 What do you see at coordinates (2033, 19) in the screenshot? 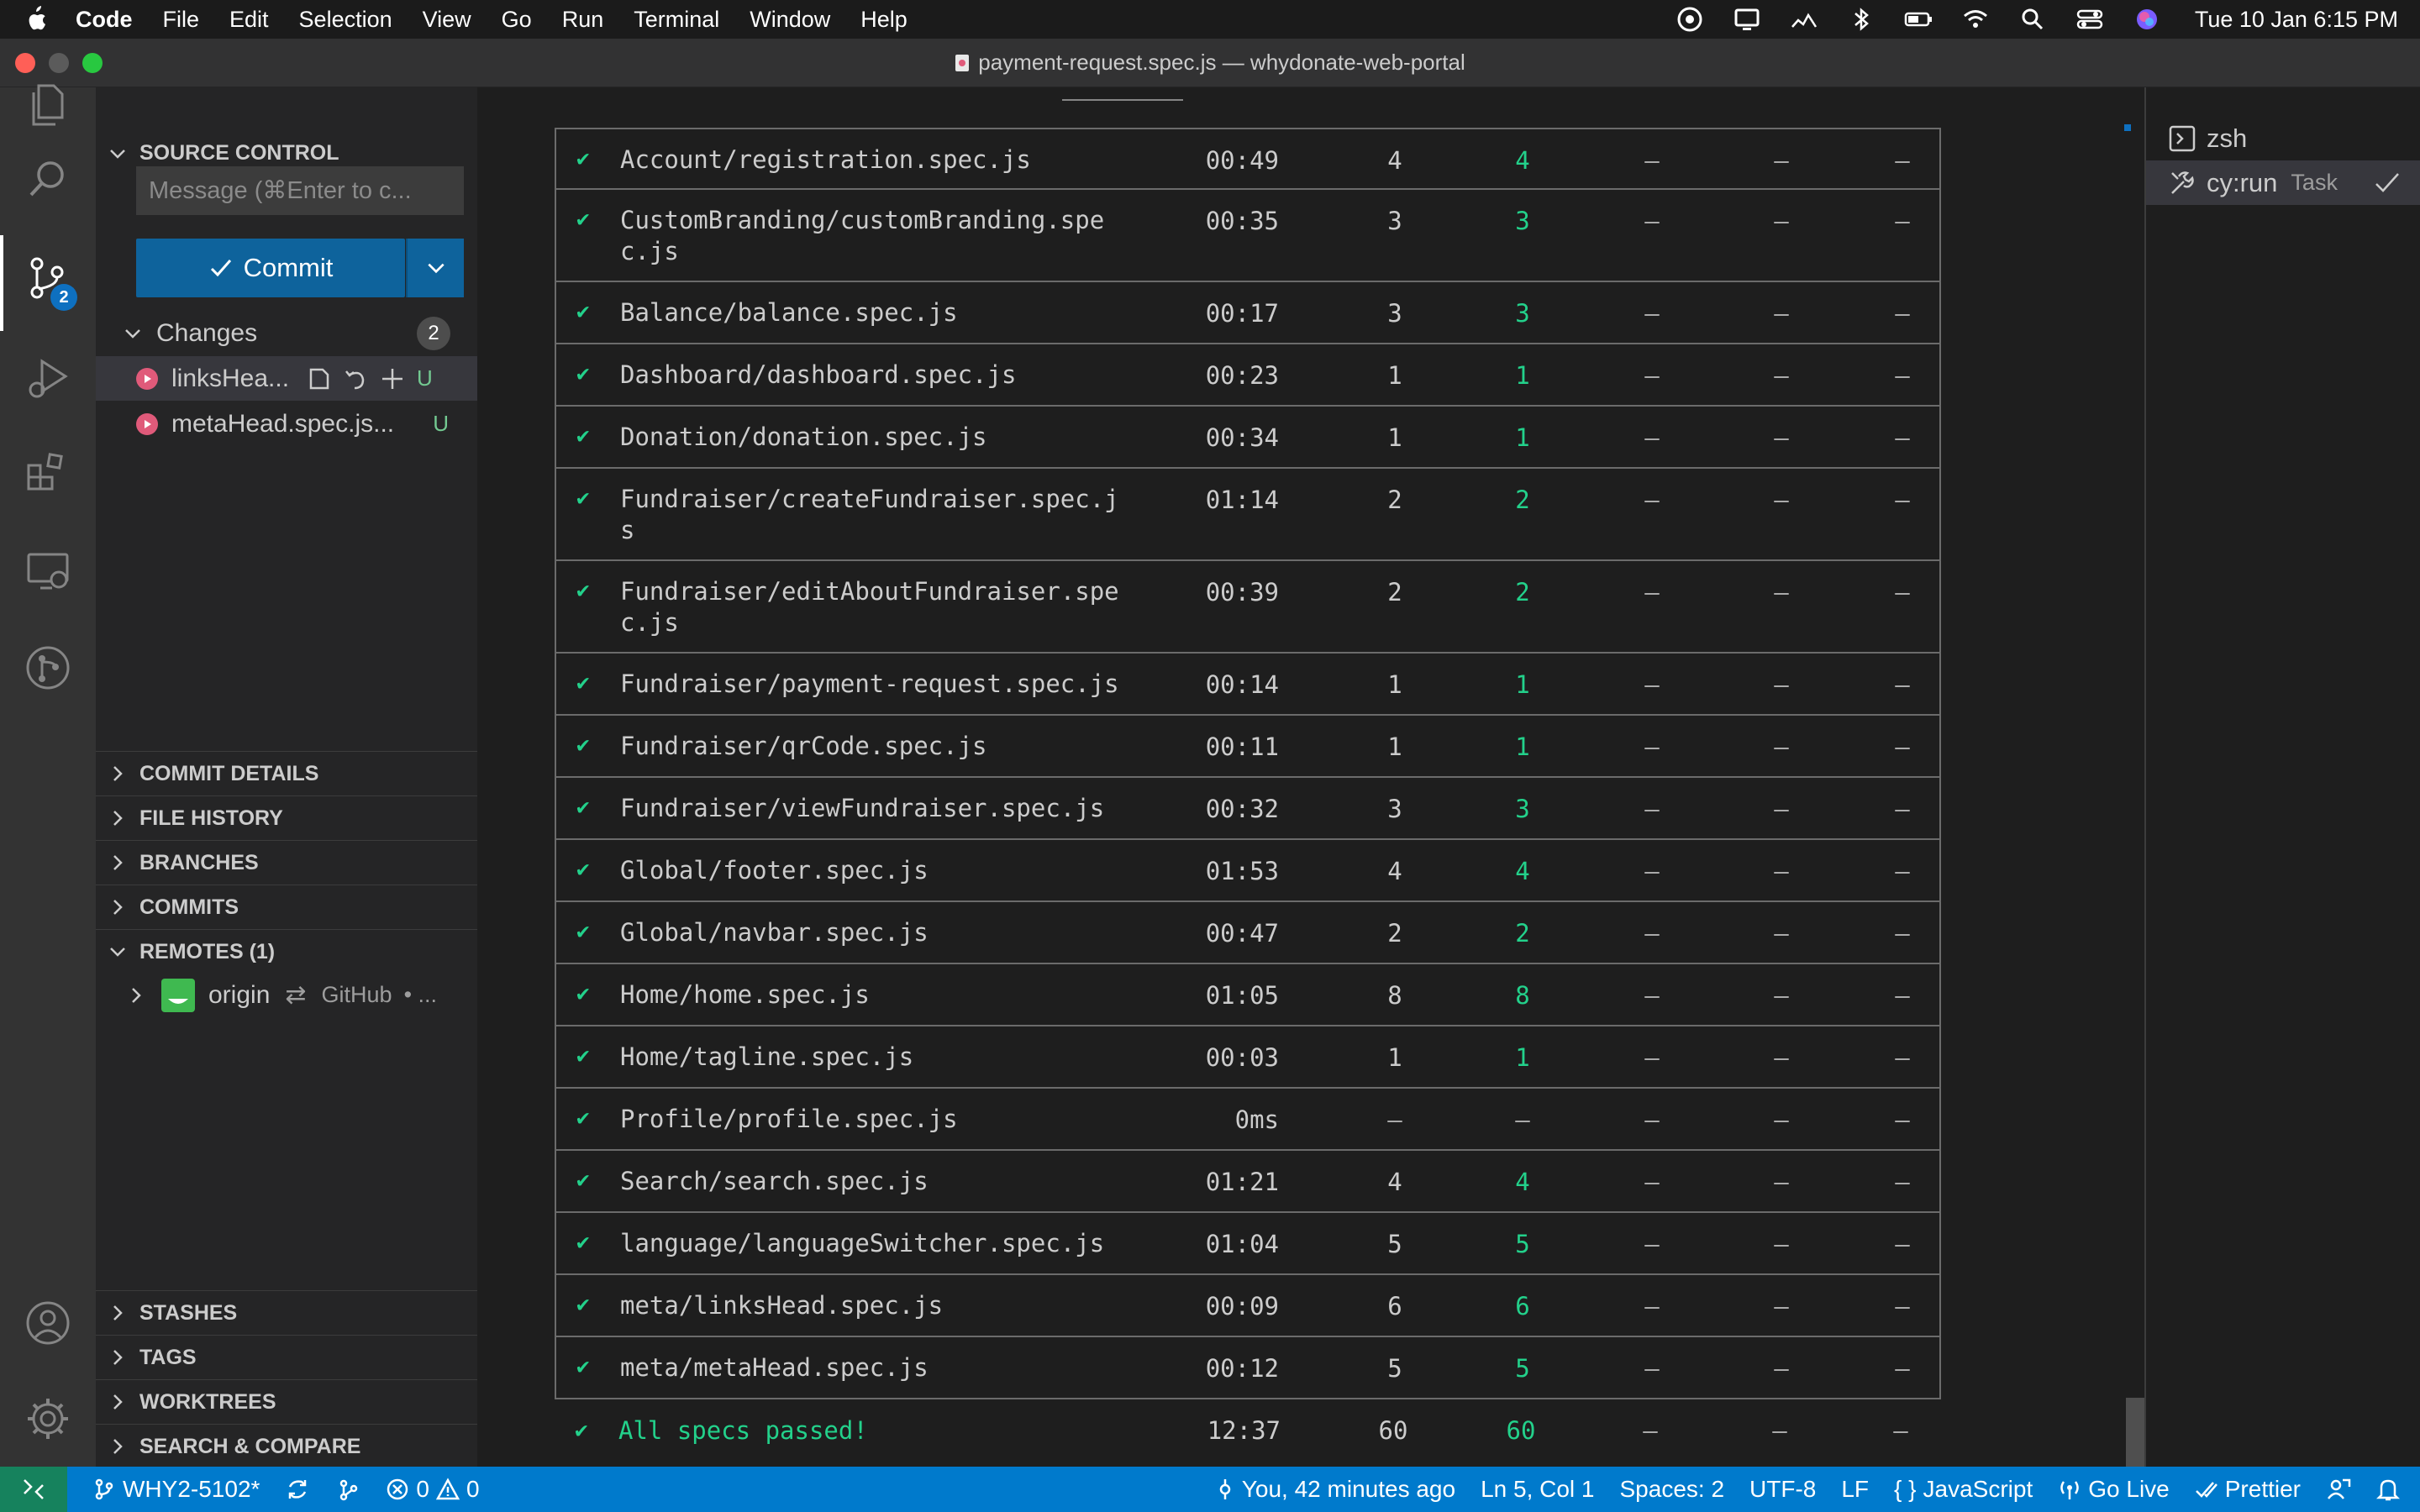
I see `spotlight-search-icon` at bounding box center [2033, 19].